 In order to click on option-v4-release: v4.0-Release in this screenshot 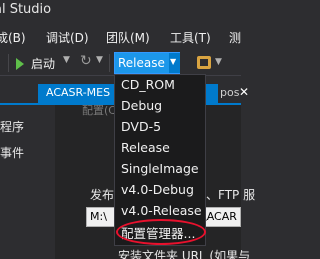, I will do `click(161, 210)`.